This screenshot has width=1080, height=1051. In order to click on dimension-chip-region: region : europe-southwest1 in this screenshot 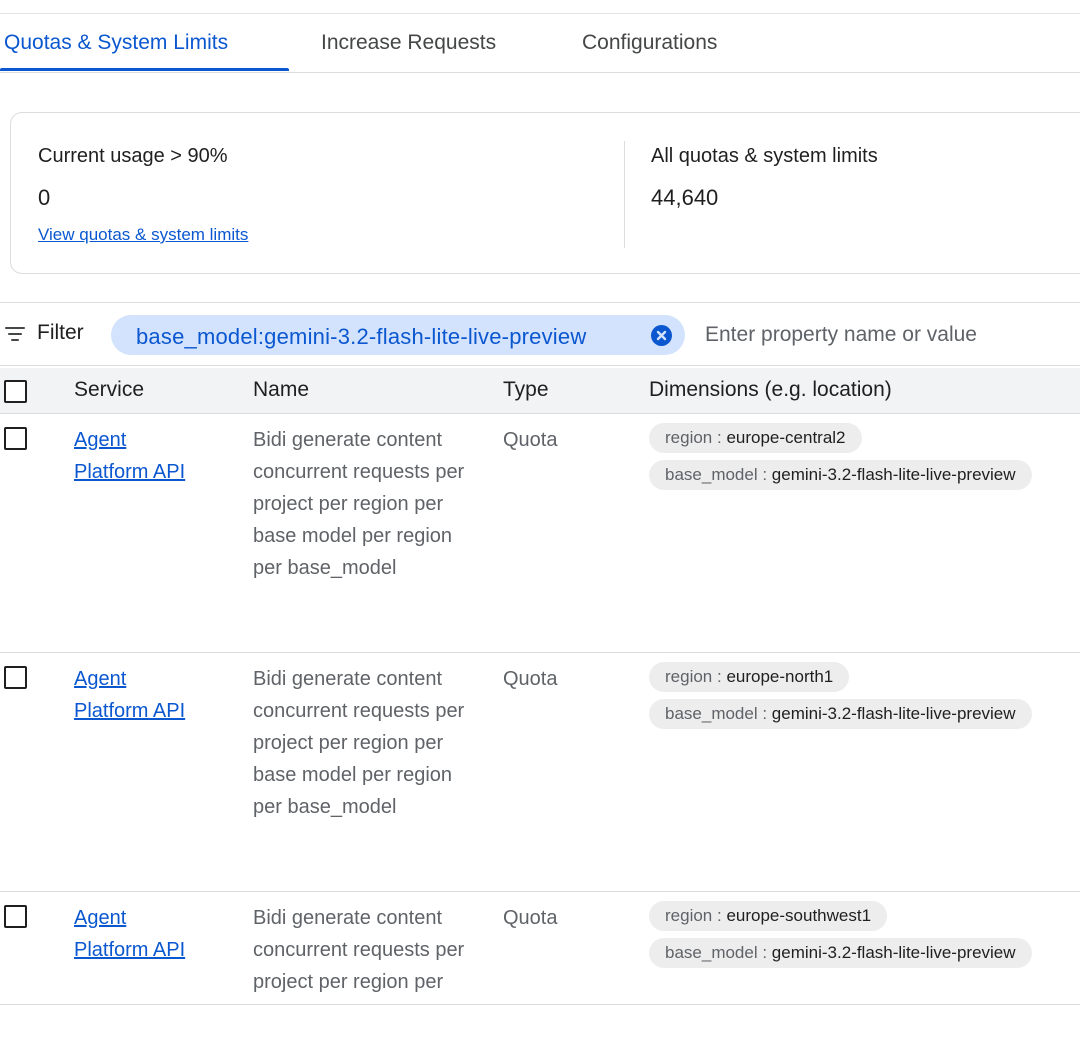, I will do `click(768, 916)`.